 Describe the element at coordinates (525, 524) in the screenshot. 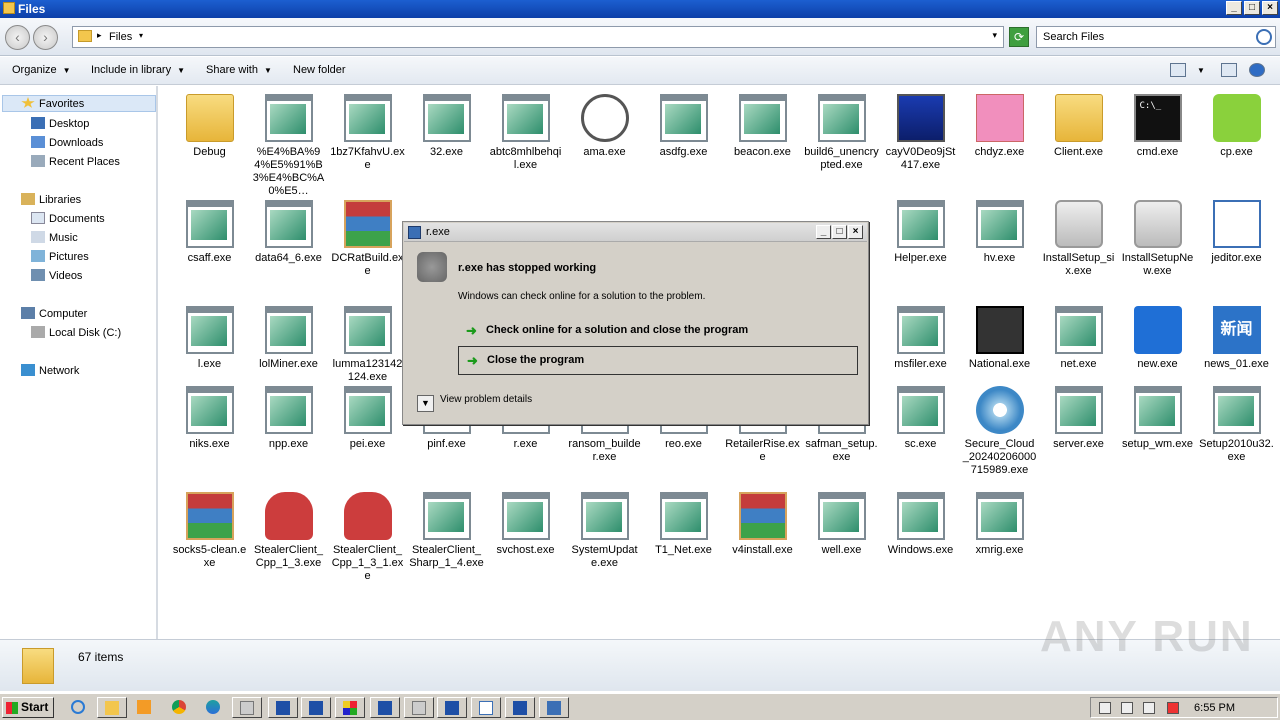

I see `file-item: svchost.exe` at that location.